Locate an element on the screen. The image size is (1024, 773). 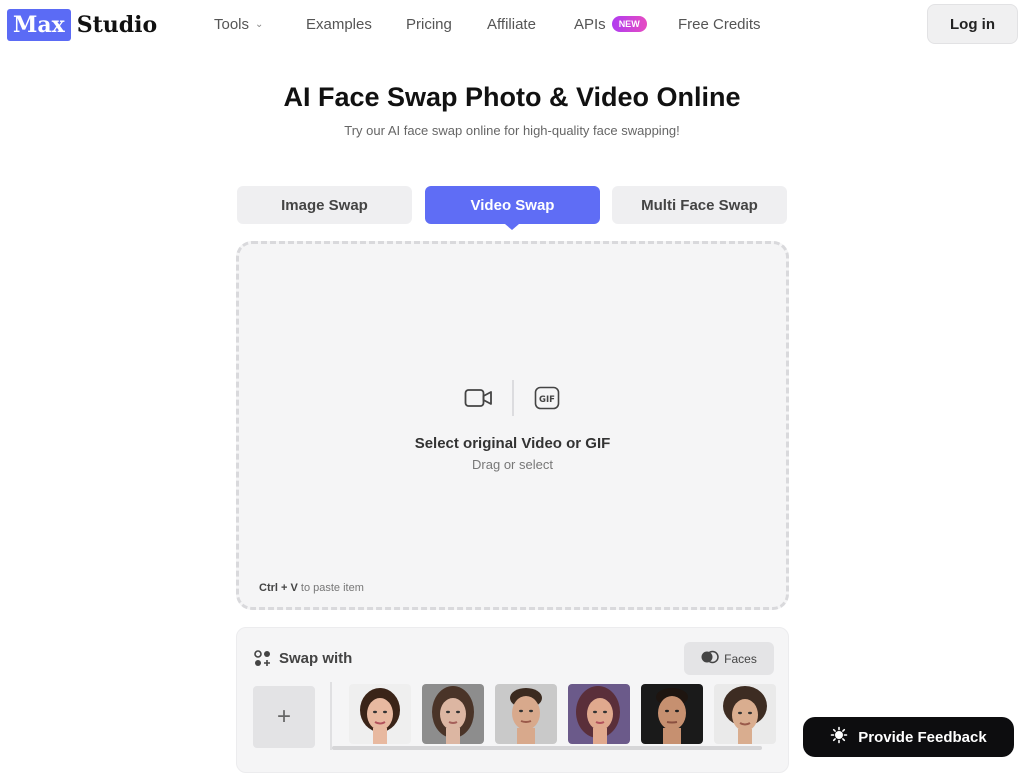
logo-max-box: Max is located at coordinates (39, 25).